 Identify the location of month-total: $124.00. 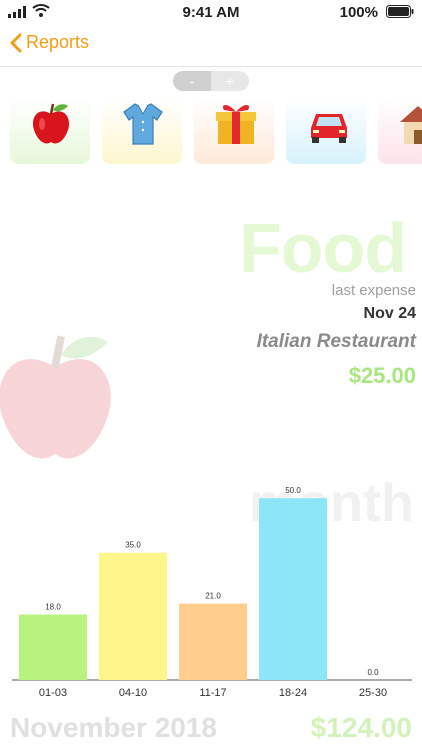
(361, 727).